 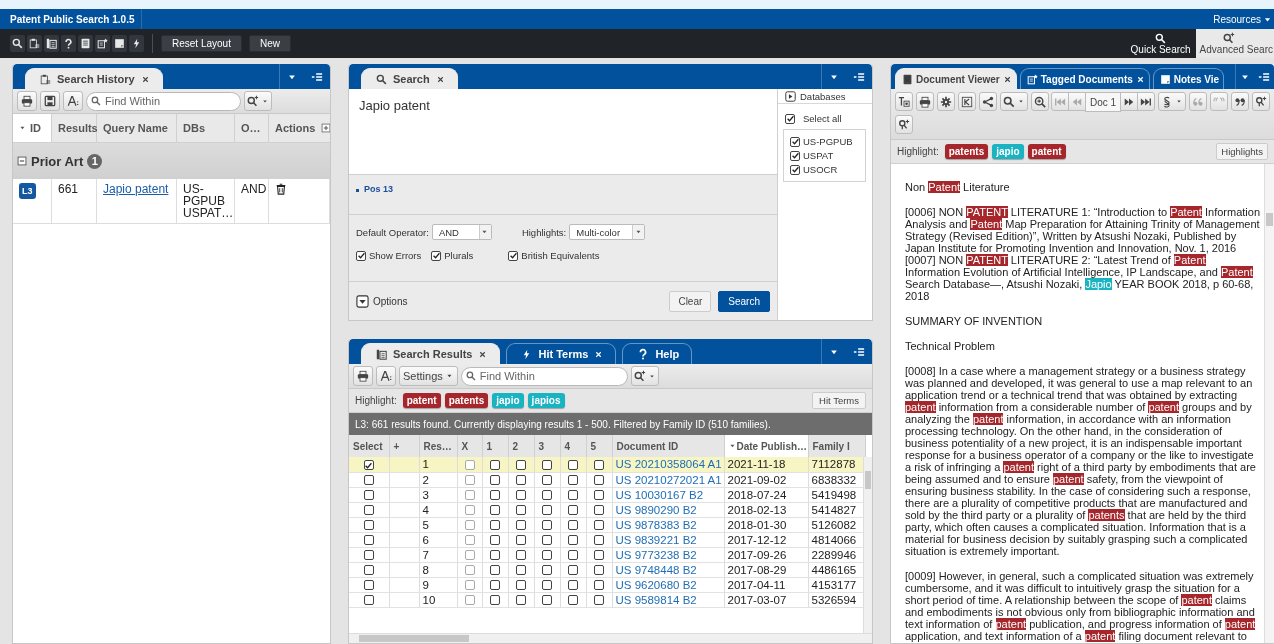 I want to click on toolbar-button: New, so click(x=269, y=43).